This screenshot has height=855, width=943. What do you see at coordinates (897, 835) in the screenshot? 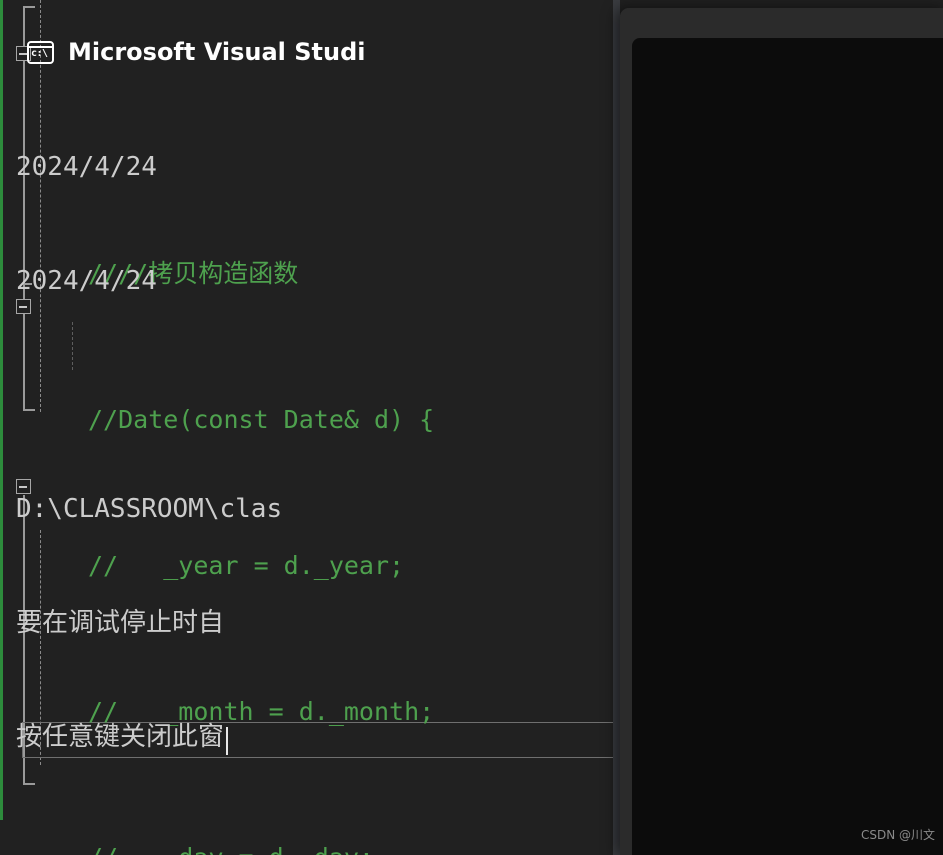
I see `csdn-watermark: CSDN @川文` at bounding box center [897, 835].